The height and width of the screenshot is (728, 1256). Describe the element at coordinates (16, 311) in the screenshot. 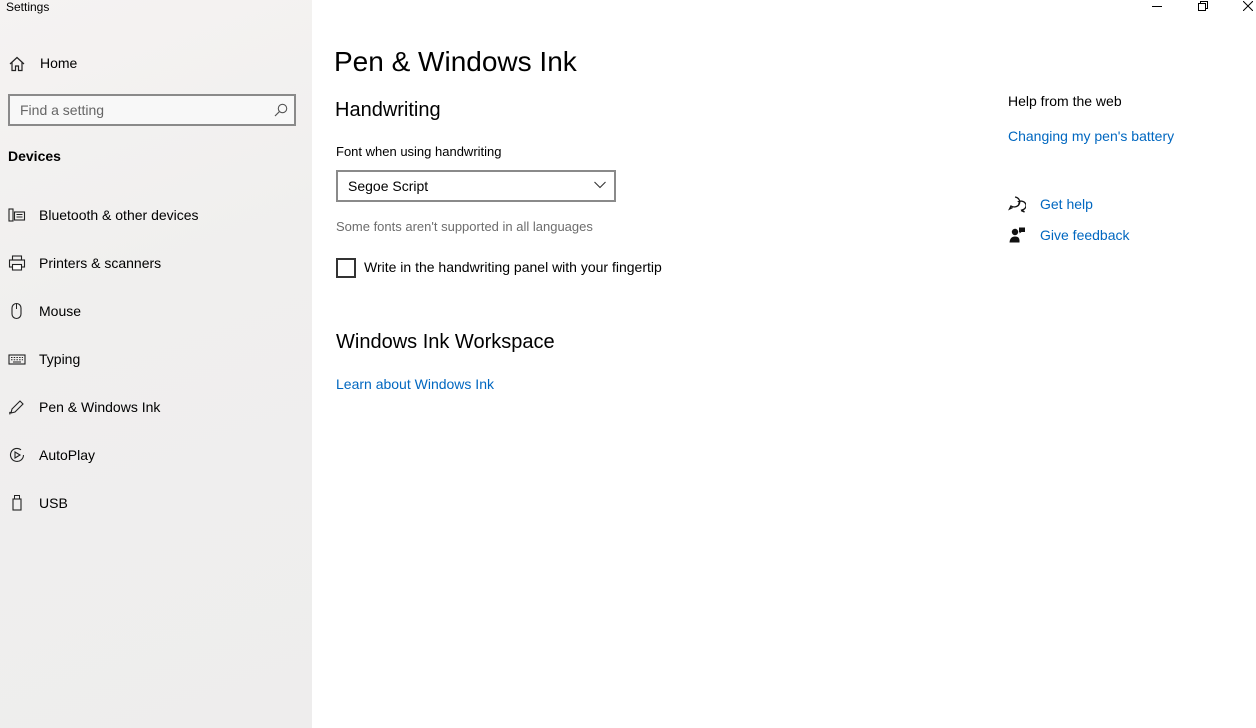

I see `mouse-icon` at that location.